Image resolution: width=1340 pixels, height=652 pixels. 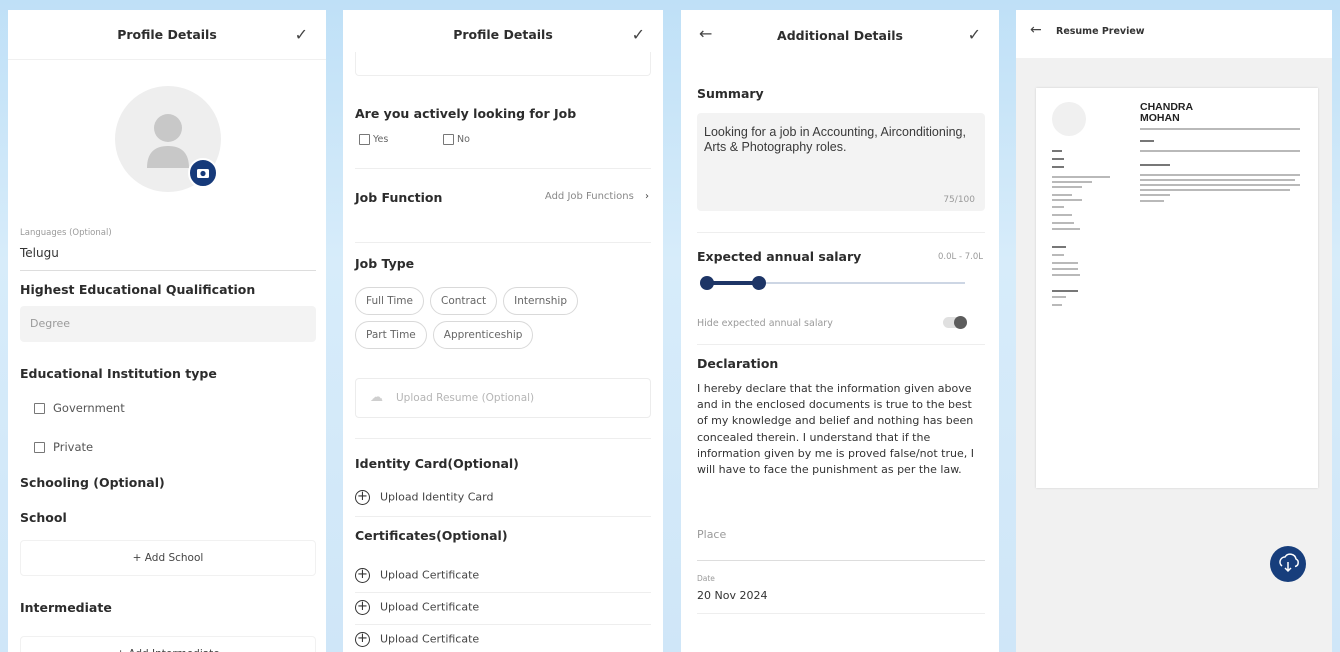 I want to click on looking-for-job-heading: Are you actively looking for Job, so click(x=466, y=113).